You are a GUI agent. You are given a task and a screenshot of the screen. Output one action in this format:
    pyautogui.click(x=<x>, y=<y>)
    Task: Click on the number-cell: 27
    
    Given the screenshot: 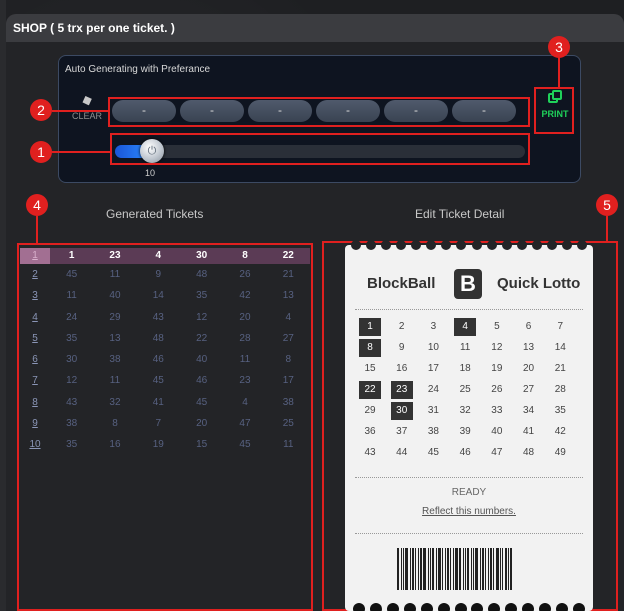 What is the action you would take?
    pyautogui.click(x=529, y=390)
    